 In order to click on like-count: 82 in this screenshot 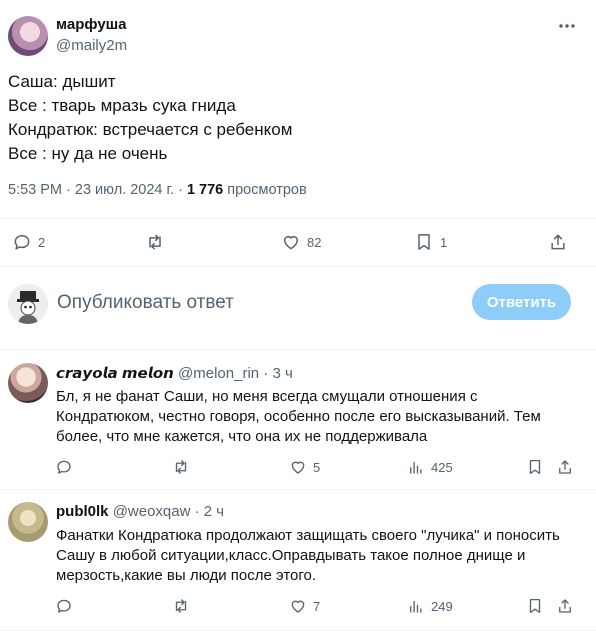, I will do `click(314, 242)`.